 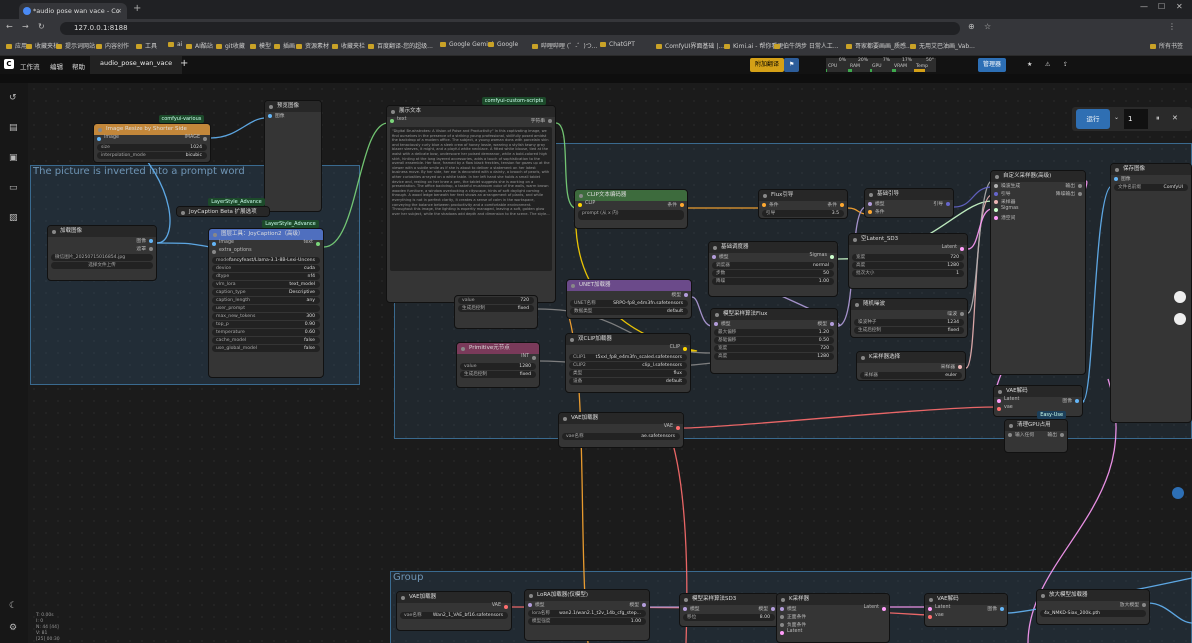 I want to click on widget-宽度: 宽度 720, so click(x=774, y=348).